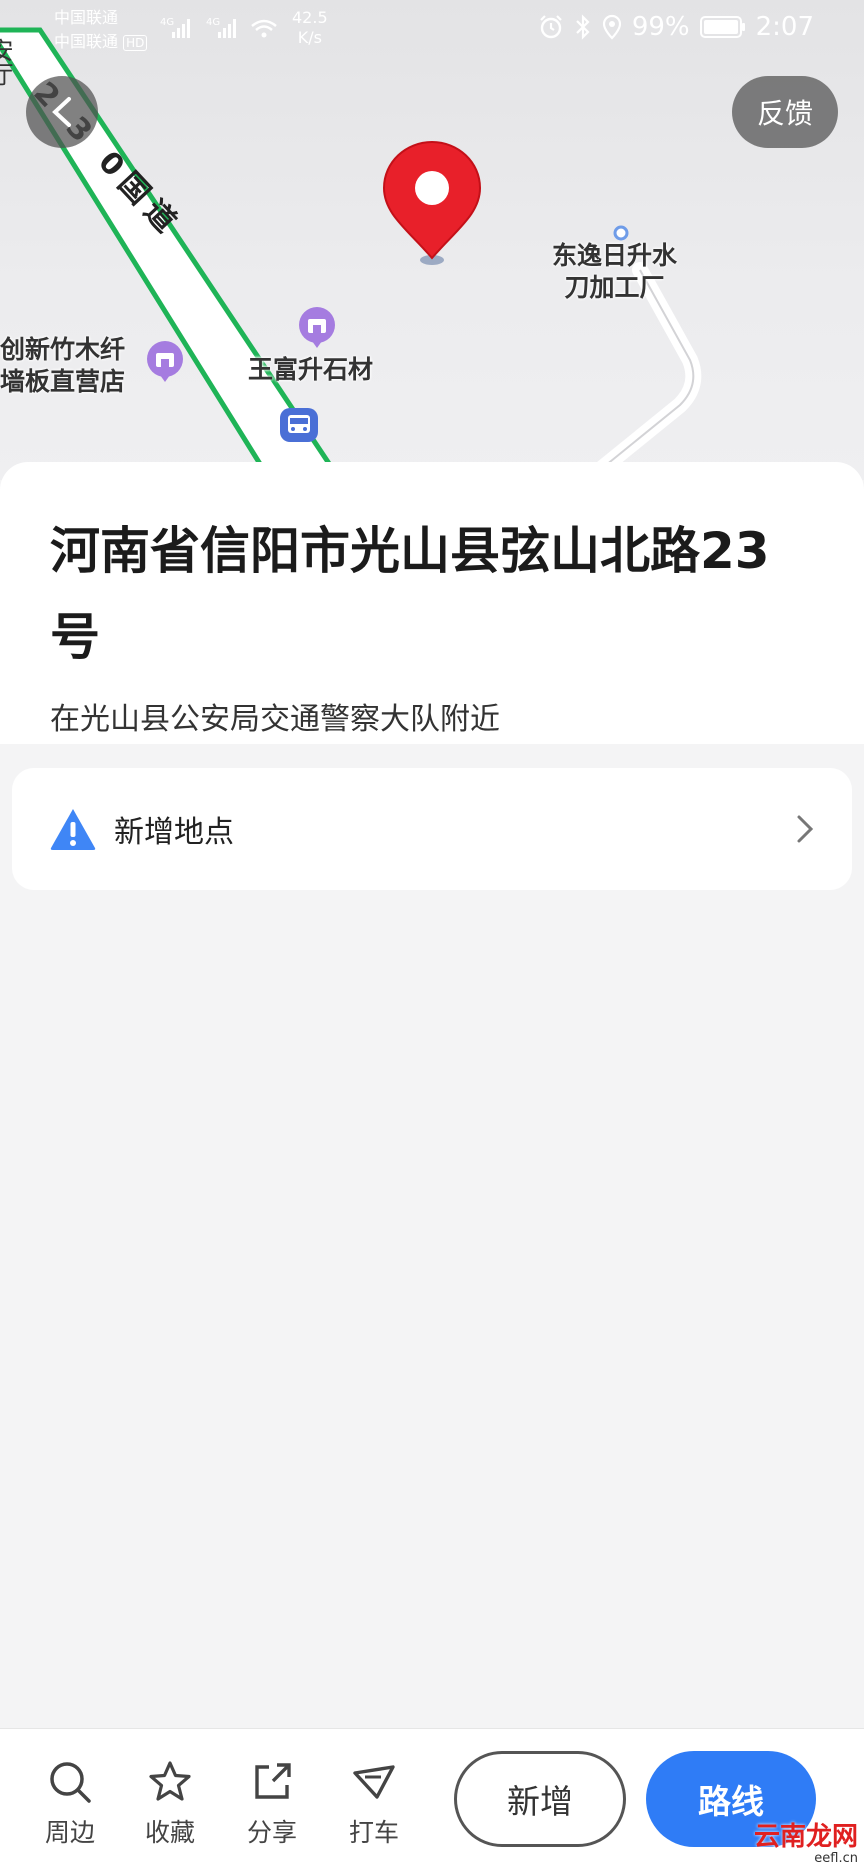 The width and height of the screenshot is (864, 1872). Describe the element at coordinates (70, 1782) in the screenshot. I see `search-icon` at that location.